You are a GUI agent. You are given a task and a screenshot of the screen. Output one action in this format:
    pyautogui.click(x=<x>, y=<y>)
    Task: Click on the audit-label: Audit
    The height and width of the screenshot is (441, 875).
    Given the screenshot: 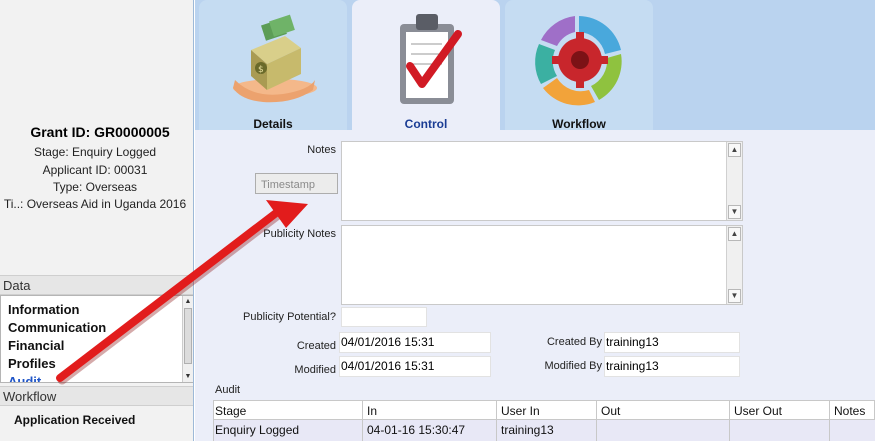 What is the action you would take?
    pyautogui.click(x=228, y=390)
    